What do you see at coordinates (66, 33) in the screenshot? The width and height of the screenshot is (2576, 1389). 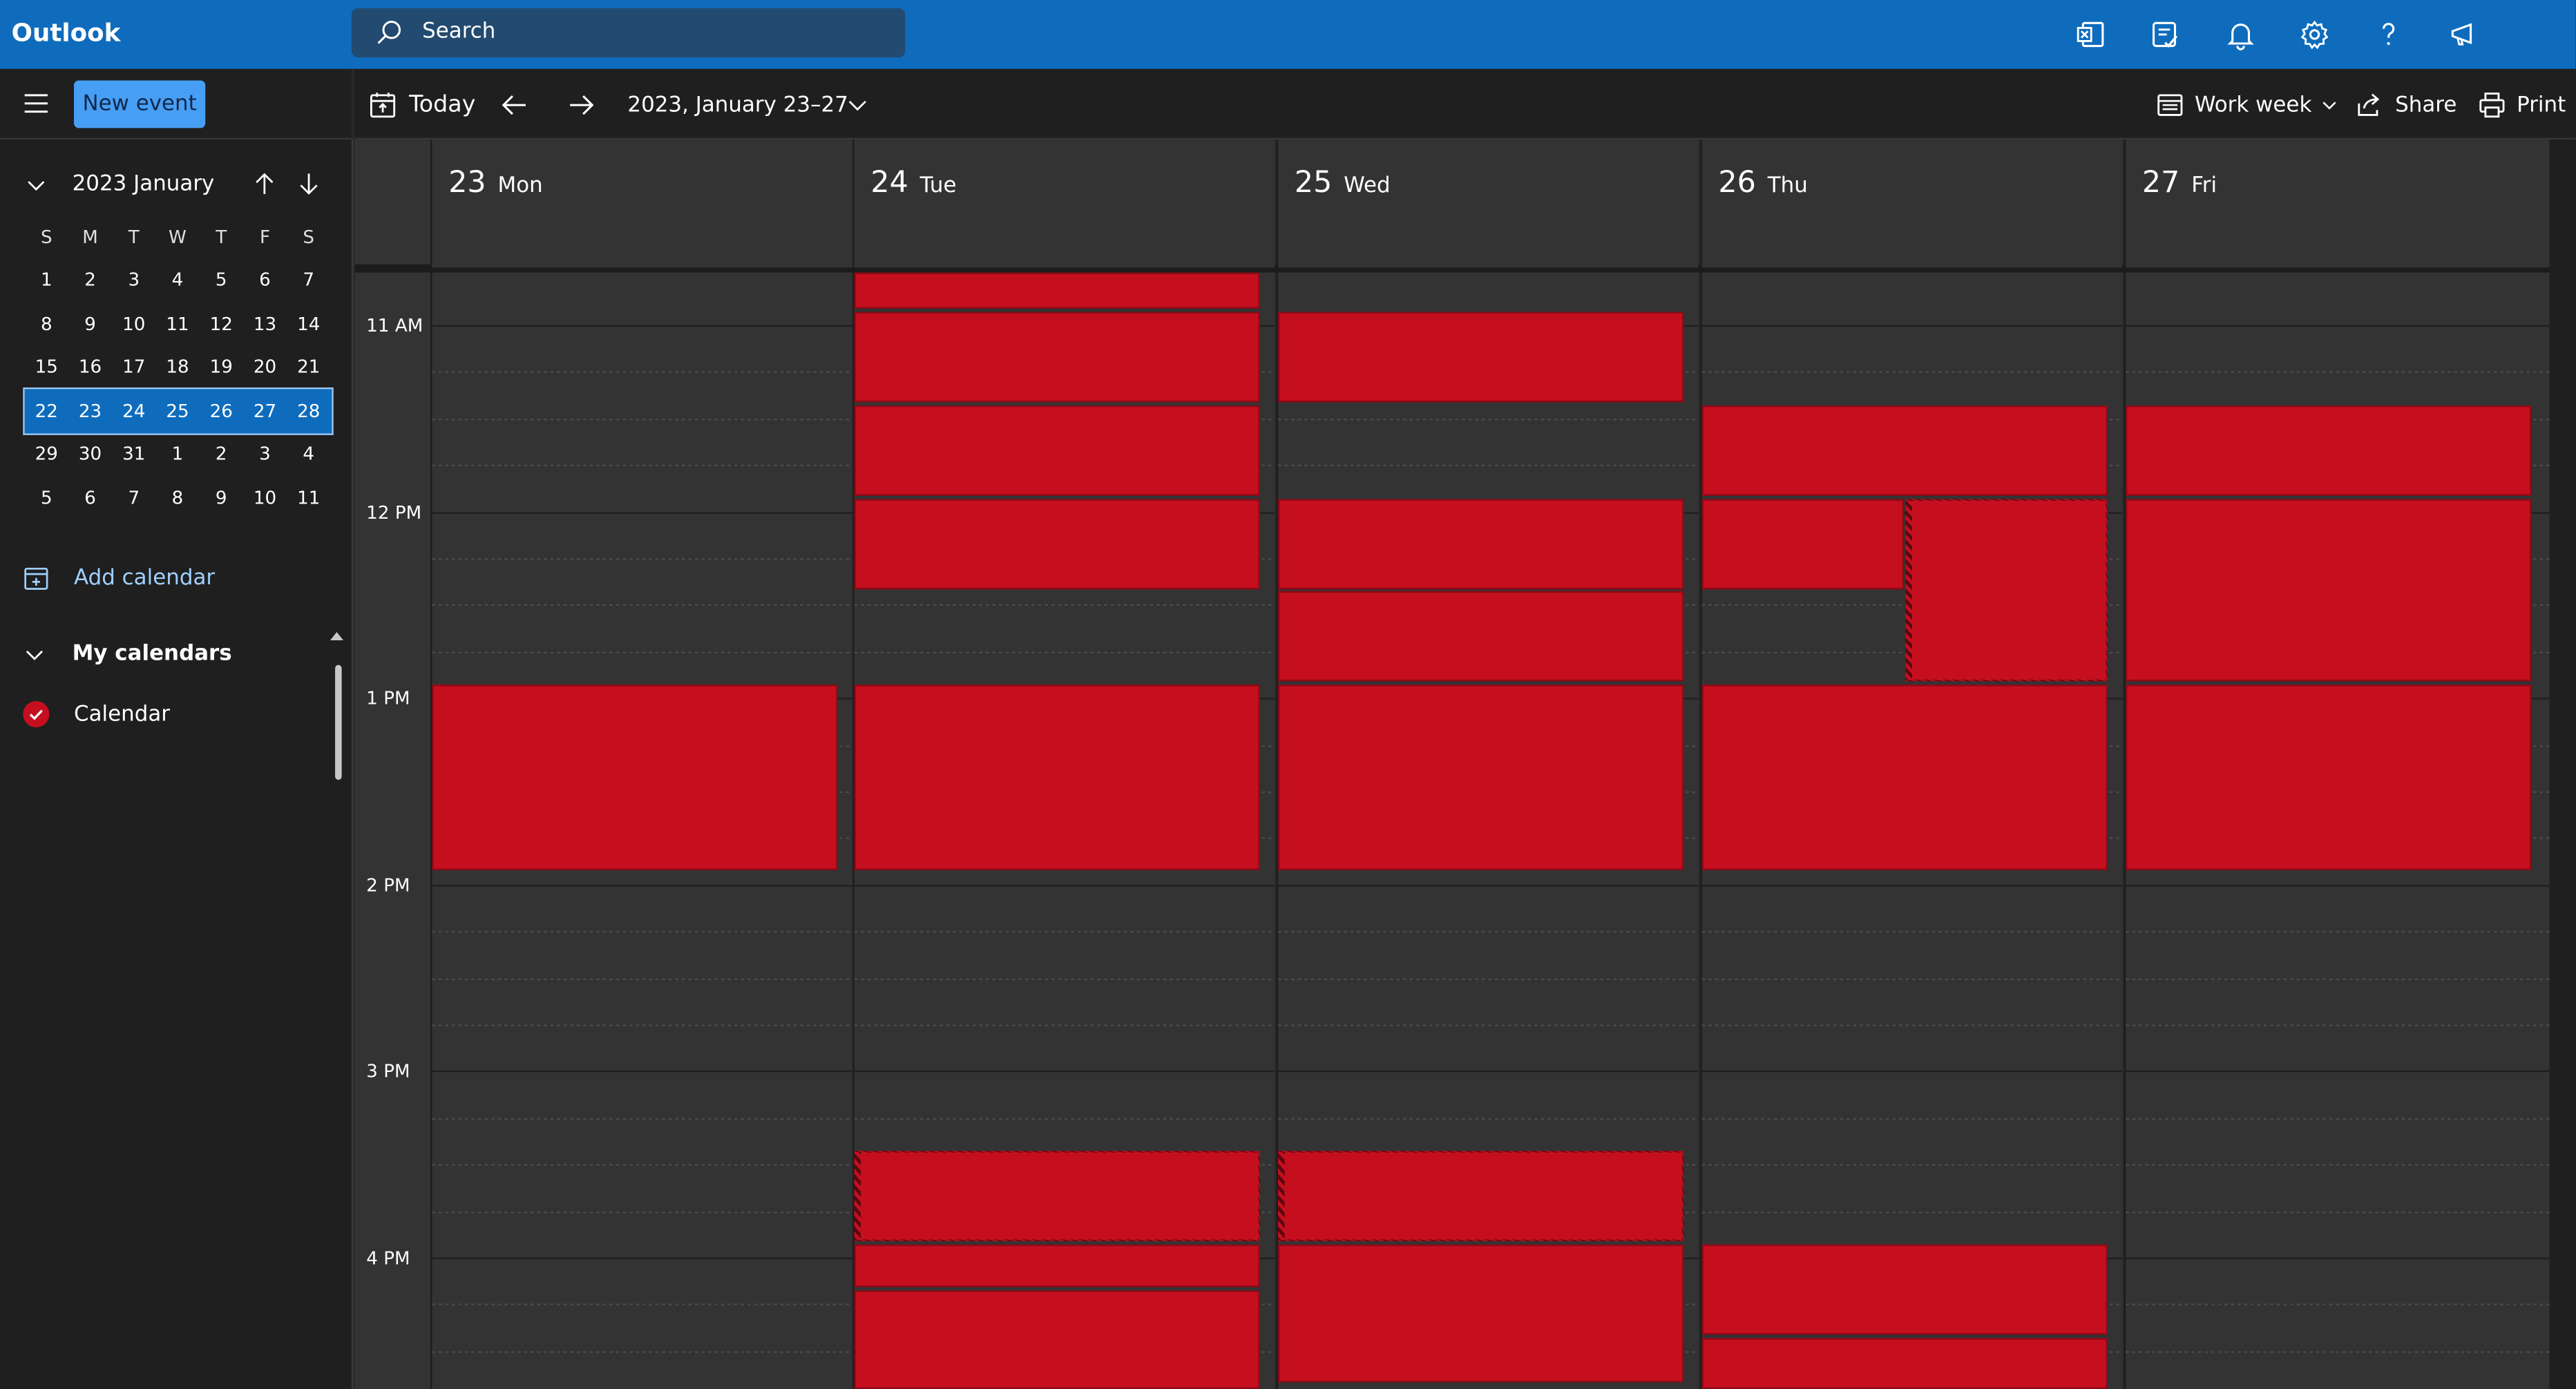 I see `app-name: Outlook` at bounding box center [66, 33].